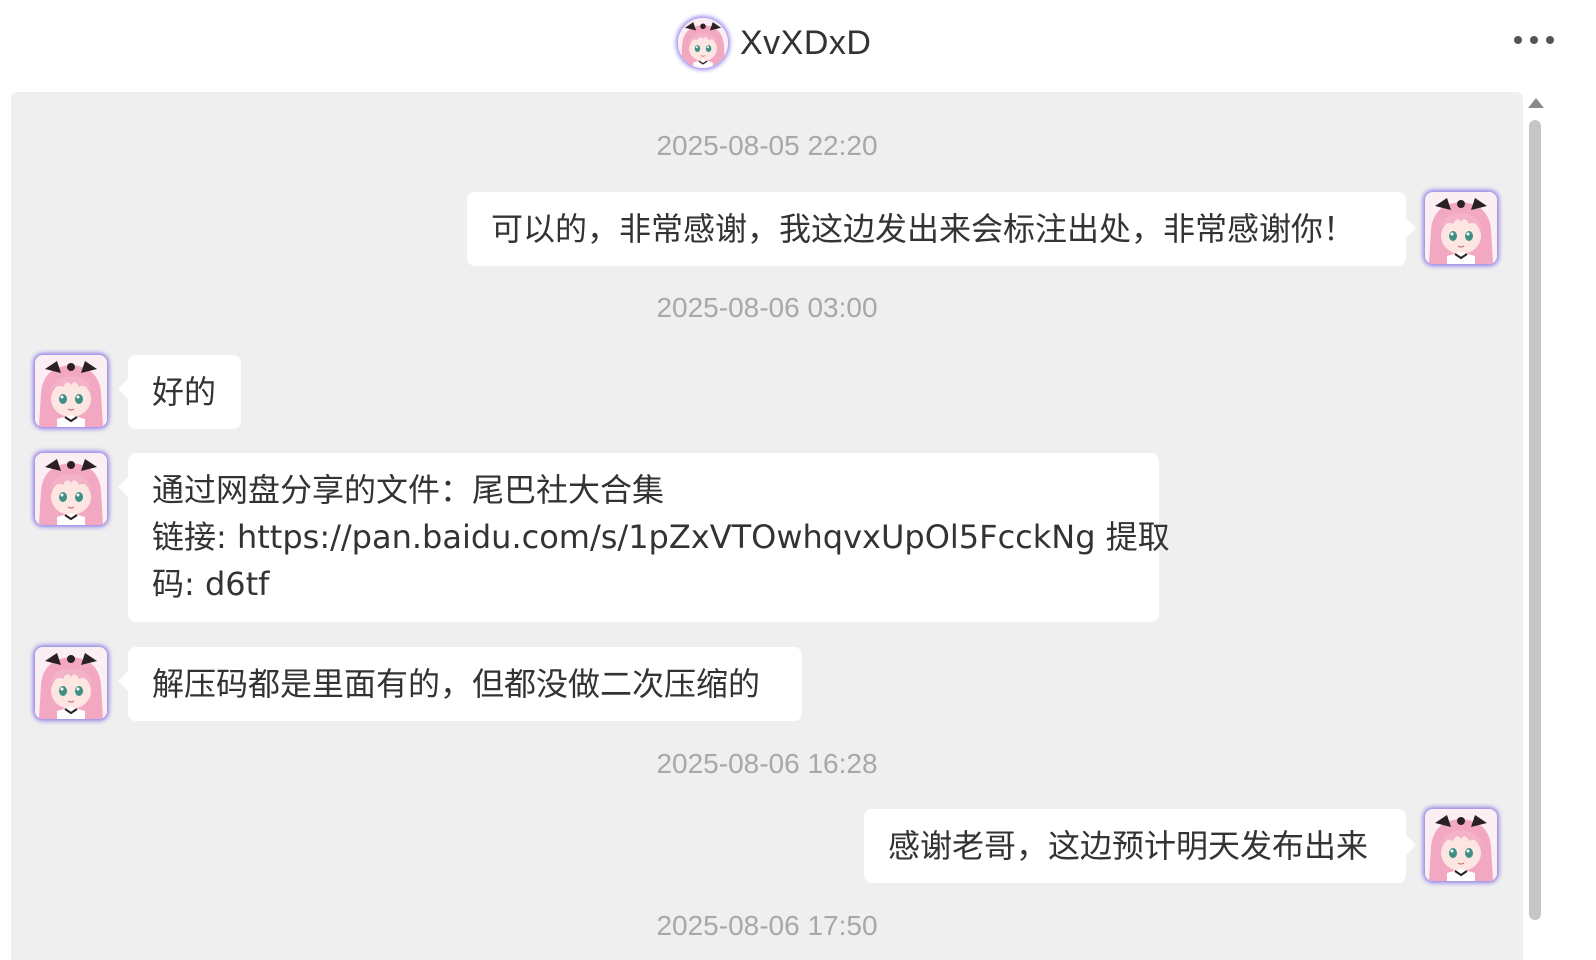 The width and height of the screenshot is (1596, 960). What do you see at coordinates (1534, 42) in the screenshot?
I see `more-options-button` at bounding box center [1534, 42].